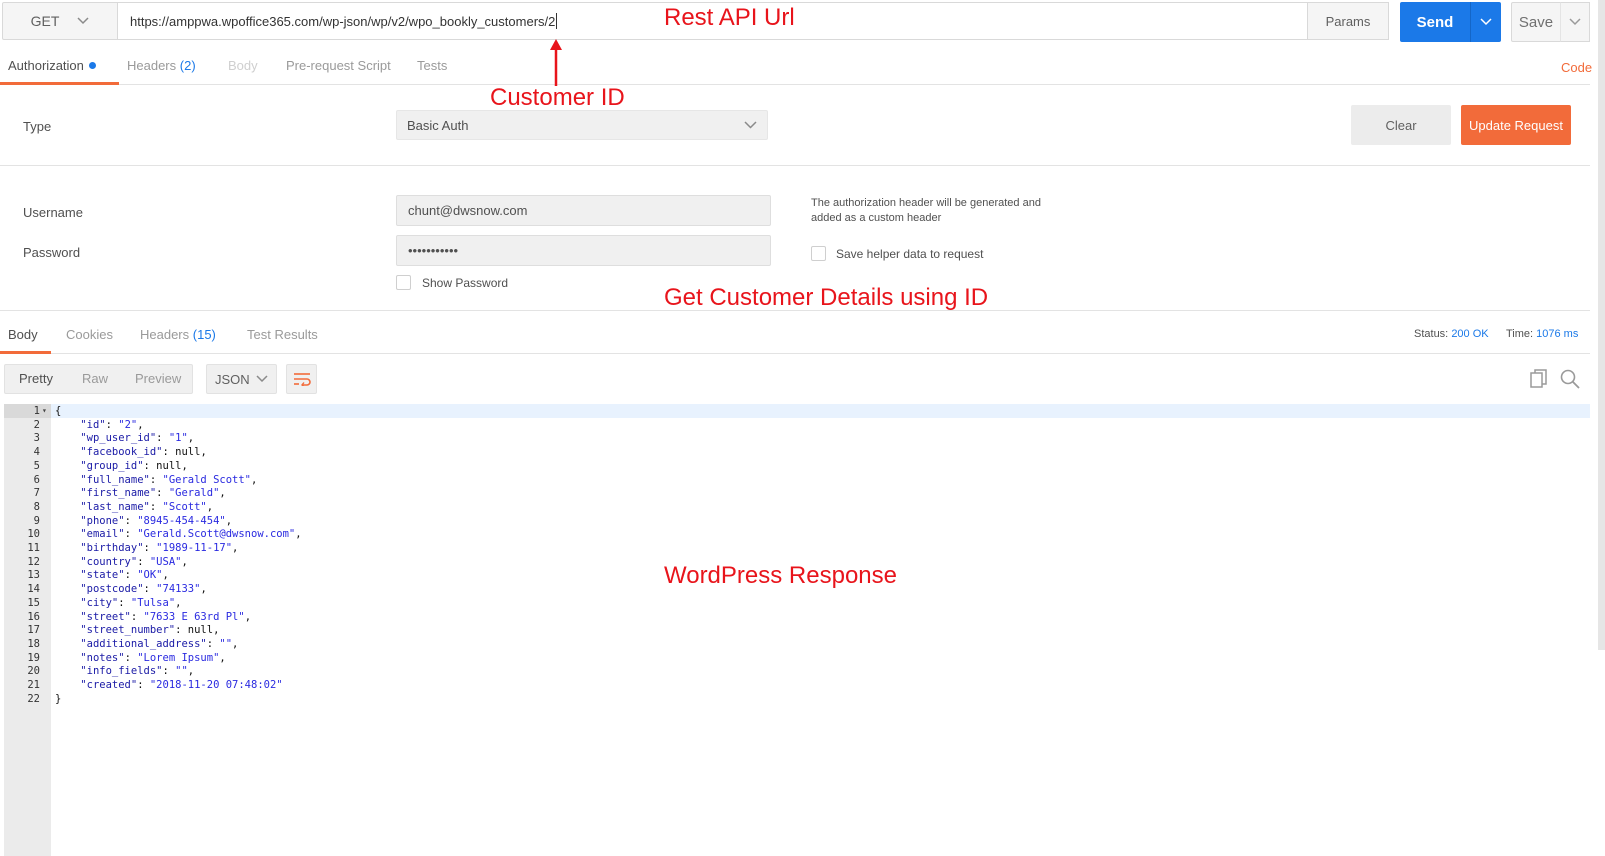 This screenshot has height=856, width=1605. I want to click on fold-arrow-icon: ▾, so click(44, 411).